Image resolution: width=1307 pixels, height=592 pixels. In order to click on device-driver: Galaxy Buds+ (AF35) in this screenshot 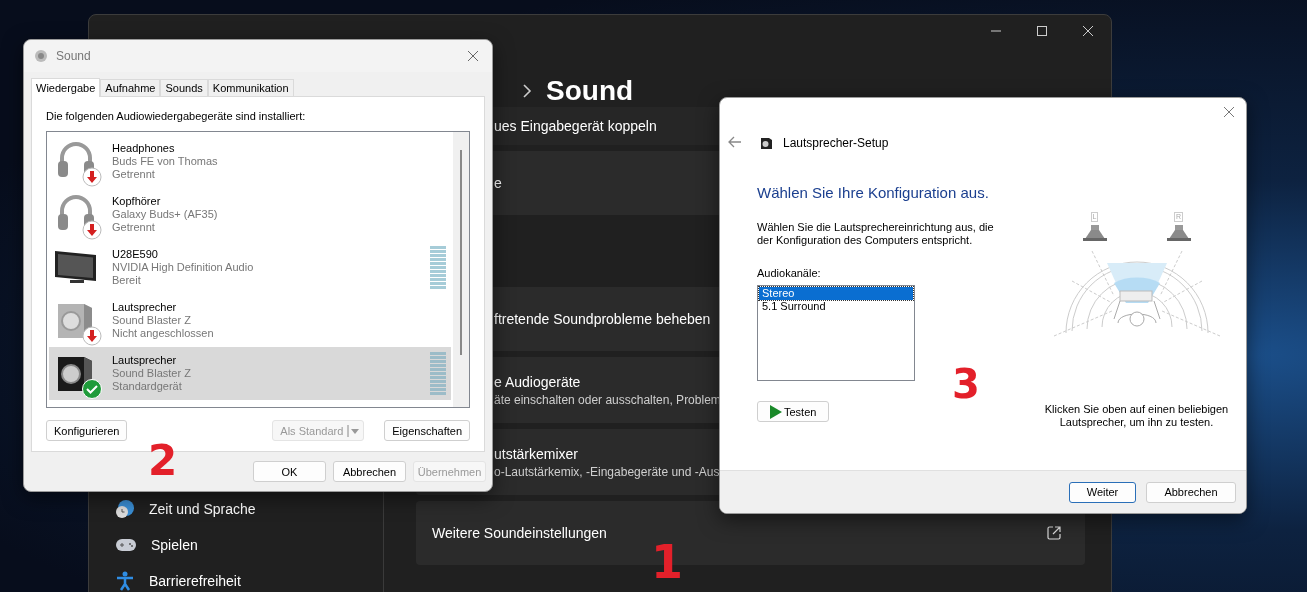, I will do `click(165, 214)`.